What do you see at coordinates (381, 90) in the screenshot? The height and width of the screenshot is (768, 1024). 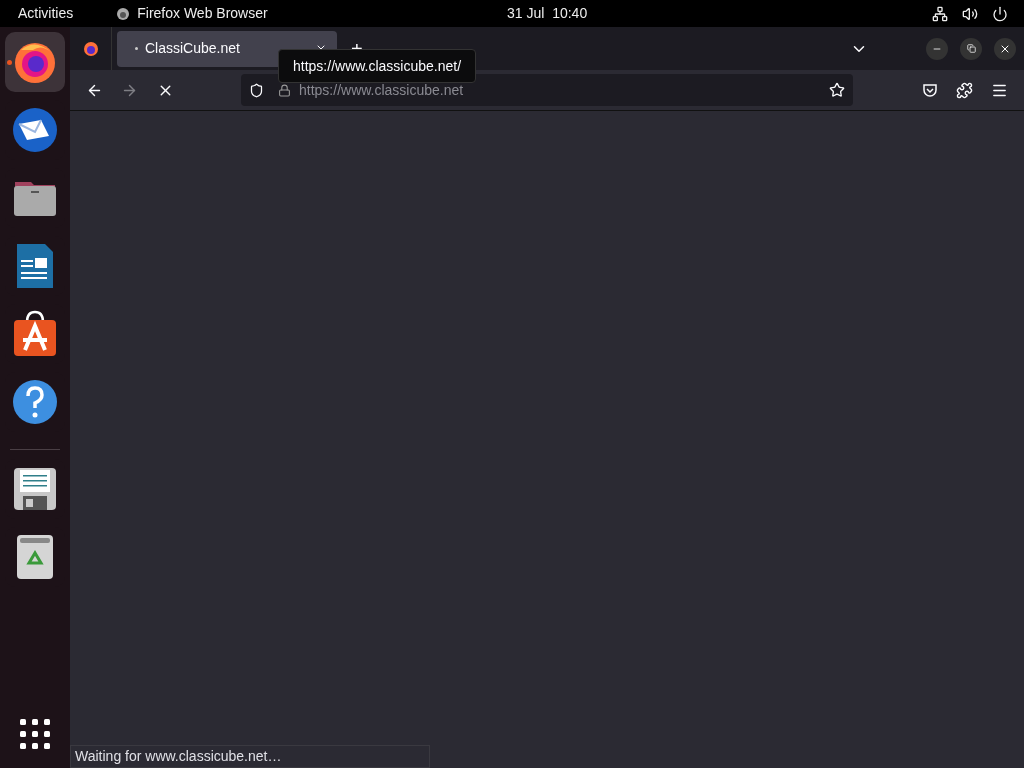 I see `url-text: https://www.classicube.net` at bounding box center [381, 90].